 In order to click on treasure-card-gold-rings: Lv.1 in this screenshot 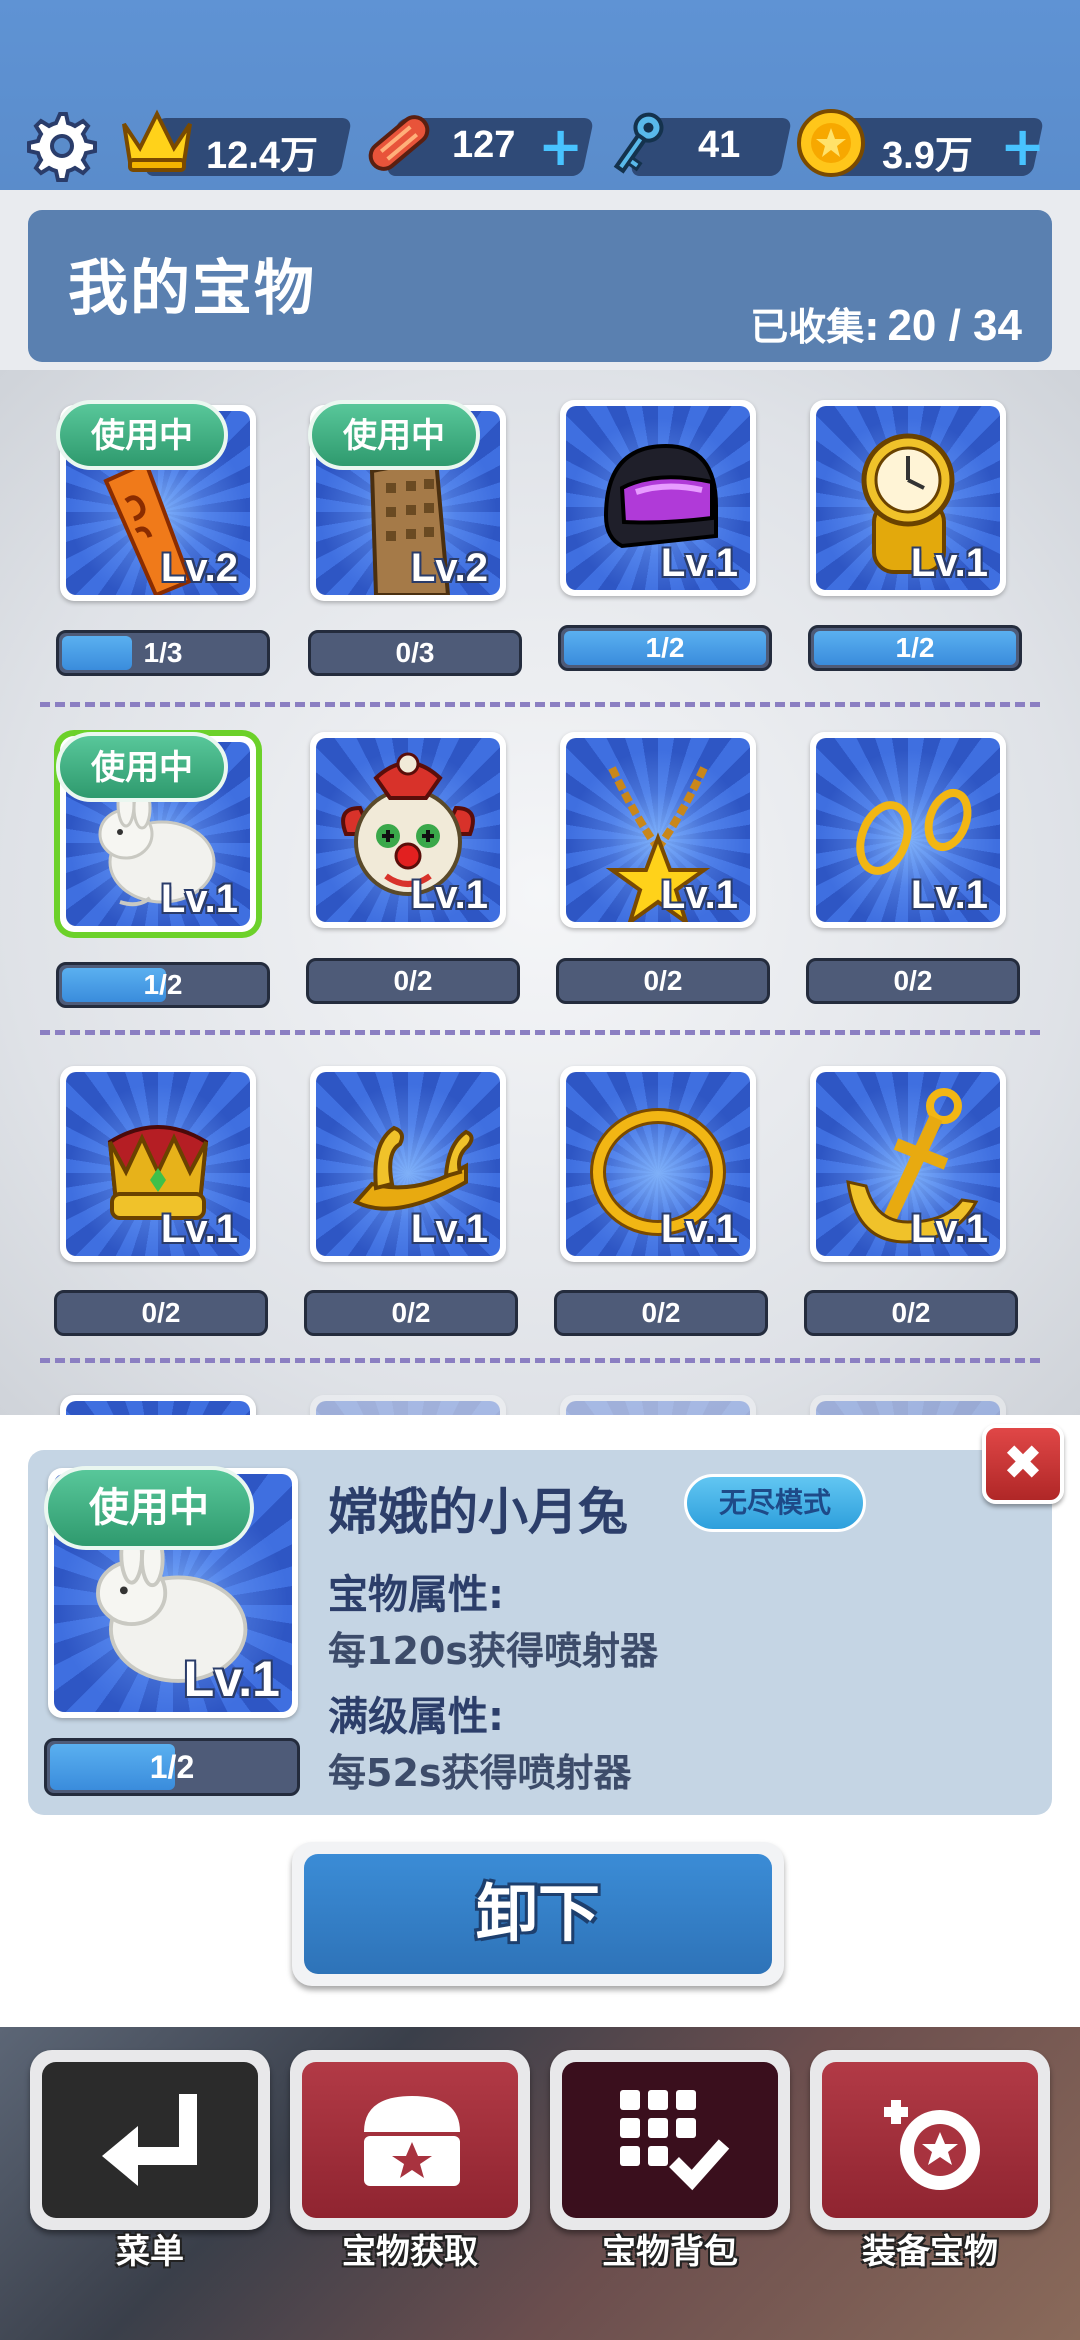, I will do `click(908, 830)`.